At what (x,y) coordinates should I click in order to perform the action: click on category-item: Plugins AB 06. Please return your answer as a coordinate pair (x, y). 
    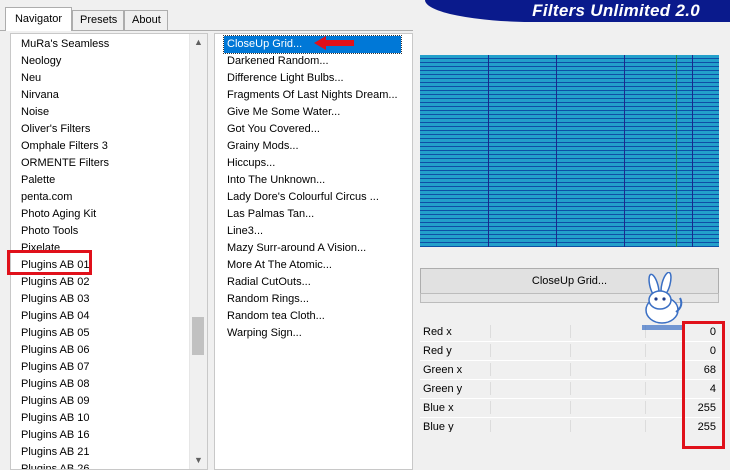
    Looking at the image, I should click on (65, 350).